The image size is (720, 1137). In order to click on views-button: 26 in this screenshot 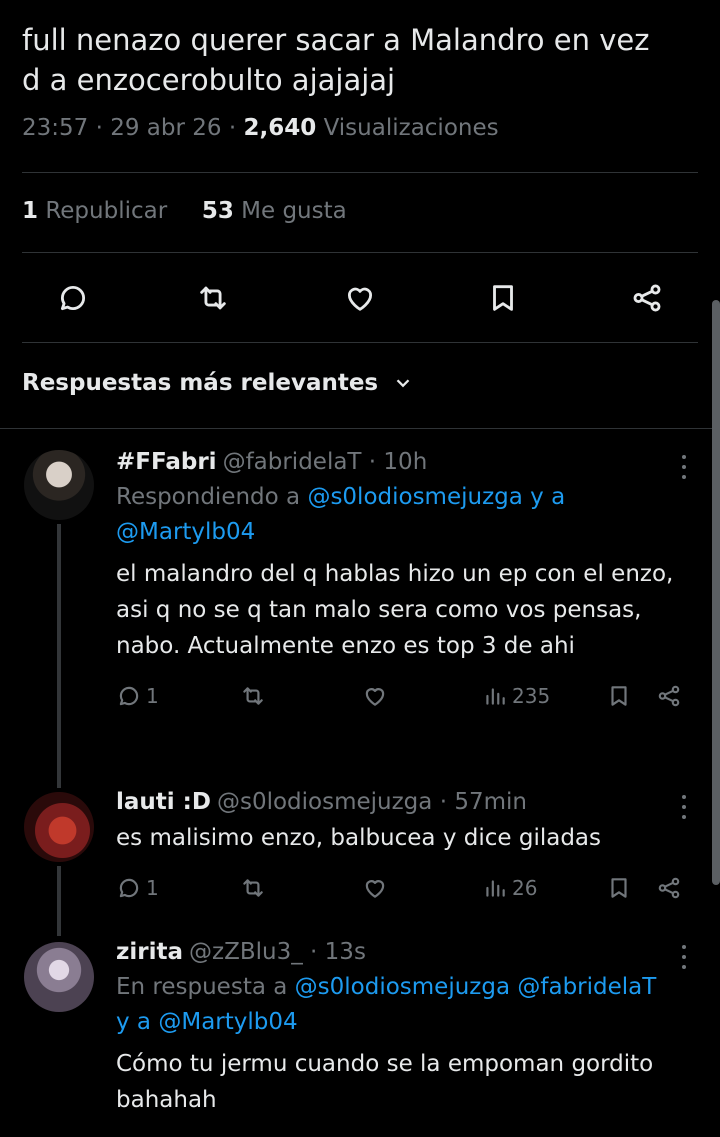, I will do `click(509, 888)`.